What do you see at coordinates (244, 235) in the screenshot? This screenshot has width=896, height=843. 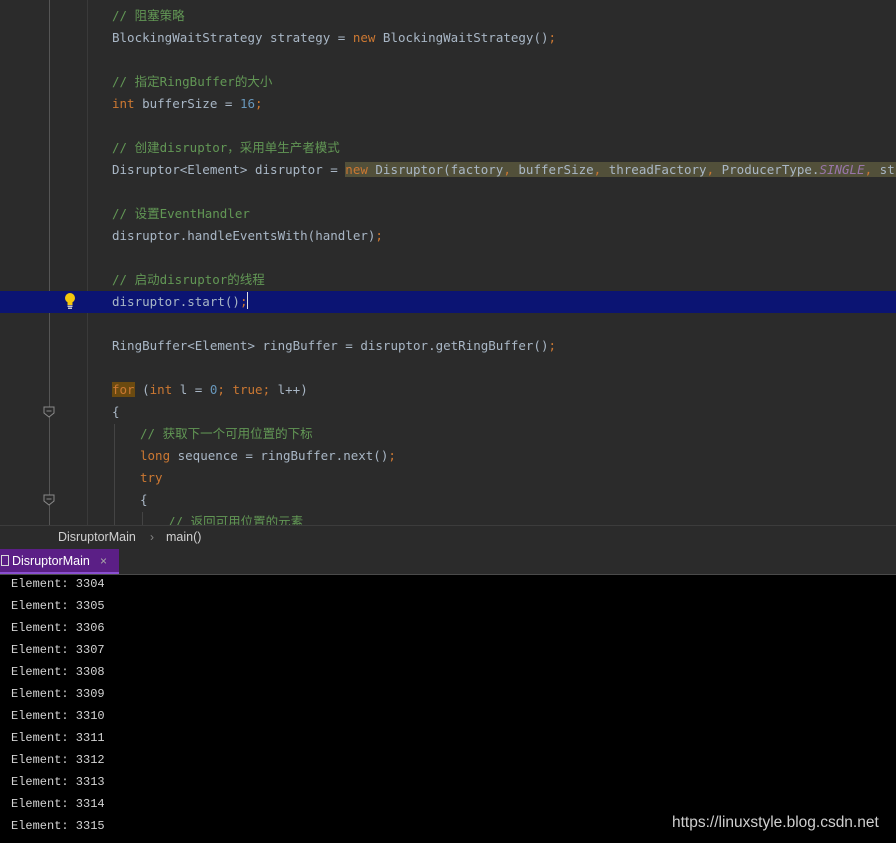 I see `code-text: disruptor.handleEventsWith(handler)` at bounding box center [244, 235].